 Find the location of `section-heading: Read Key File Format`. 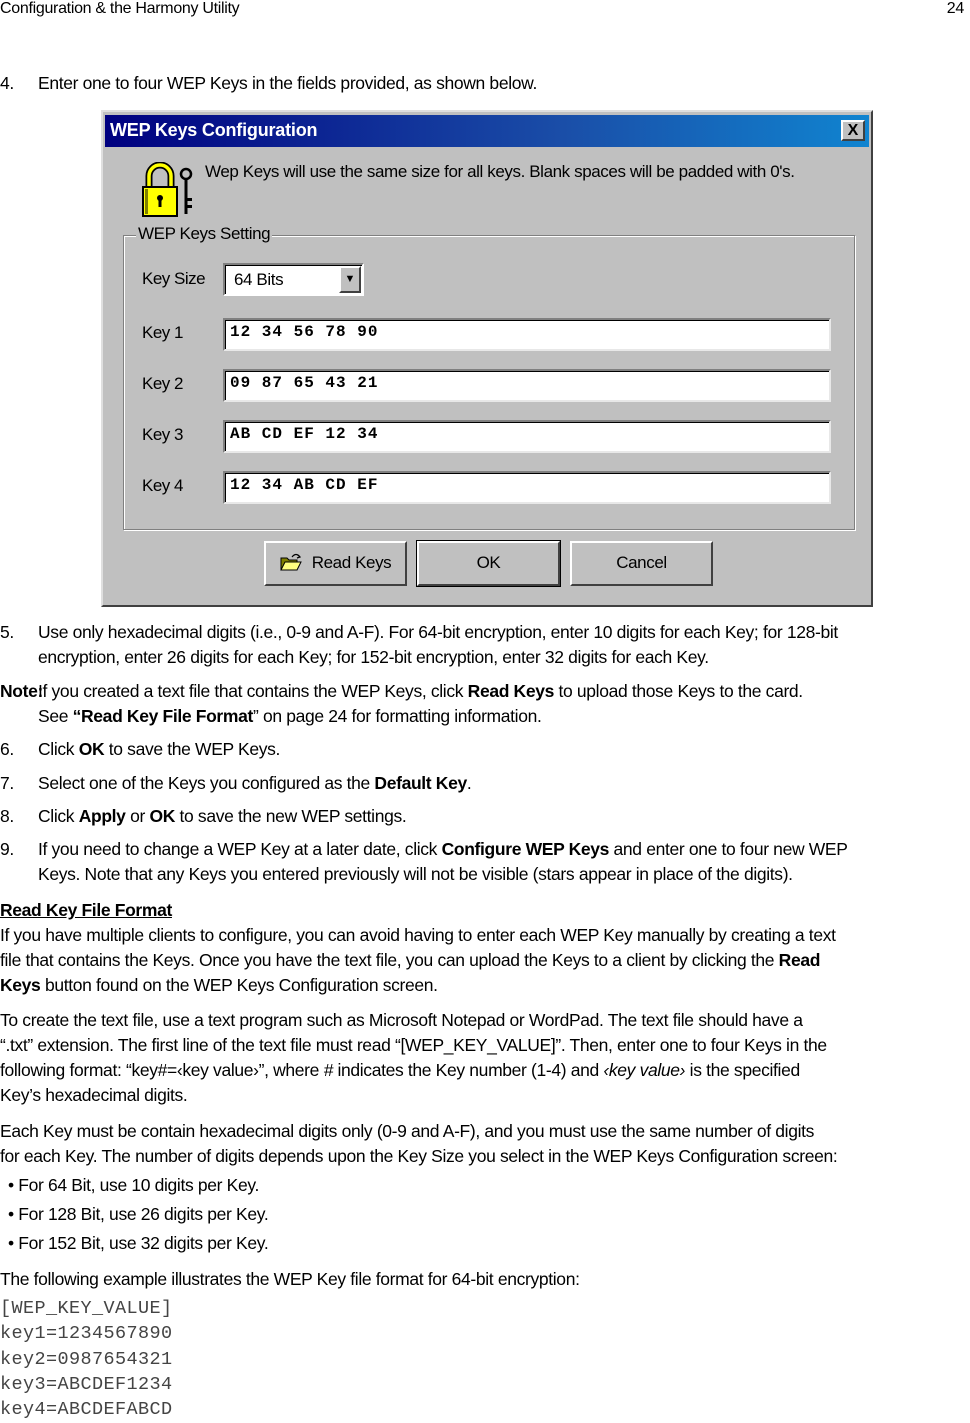

section-heading: Read Key File Format is located at coordinates (86, 910).